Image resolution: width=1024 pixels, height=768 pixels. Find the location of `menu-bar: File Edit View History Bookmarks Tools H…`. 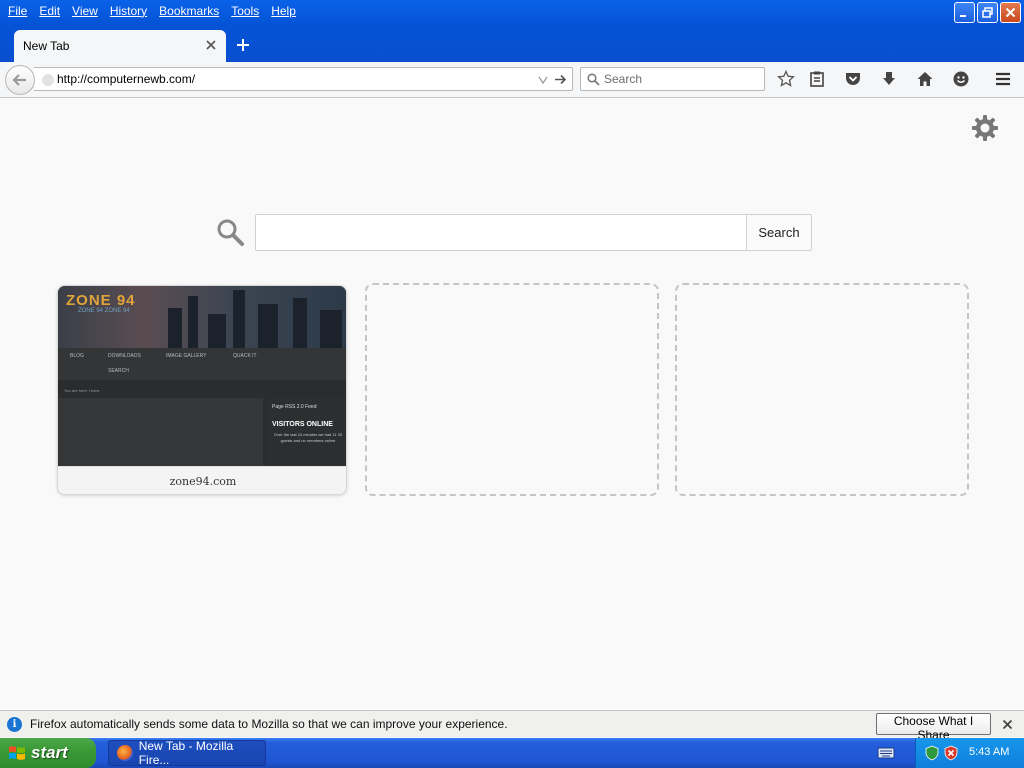

menu-bar: File Edit View History Bookmarks Tools H… is located at coordinates (151, 11).